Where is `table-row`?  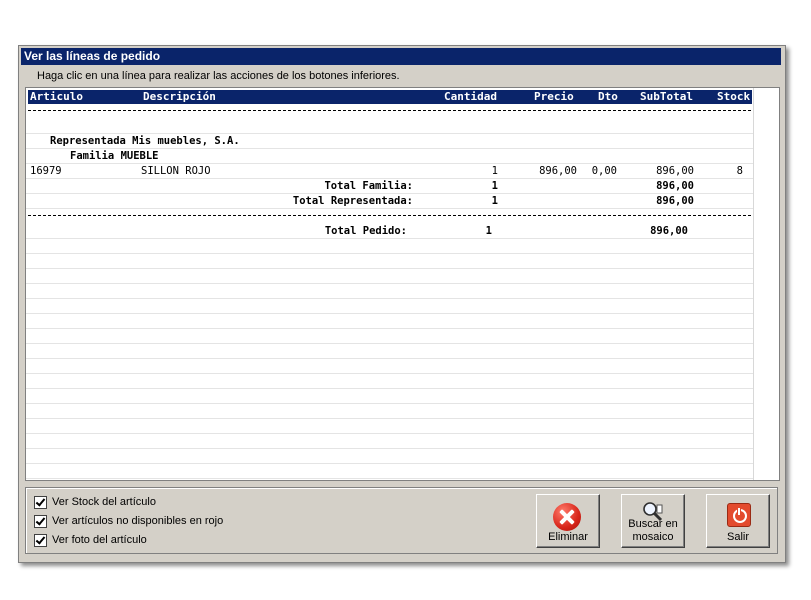 table-row is located at coordinates (389, 126).